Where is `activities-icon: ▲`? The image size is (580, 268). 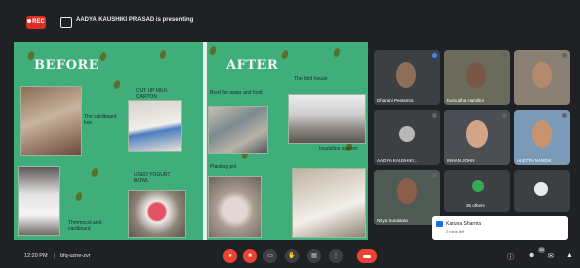
activities-icon: ▲ is located at coordinates (569, 255).